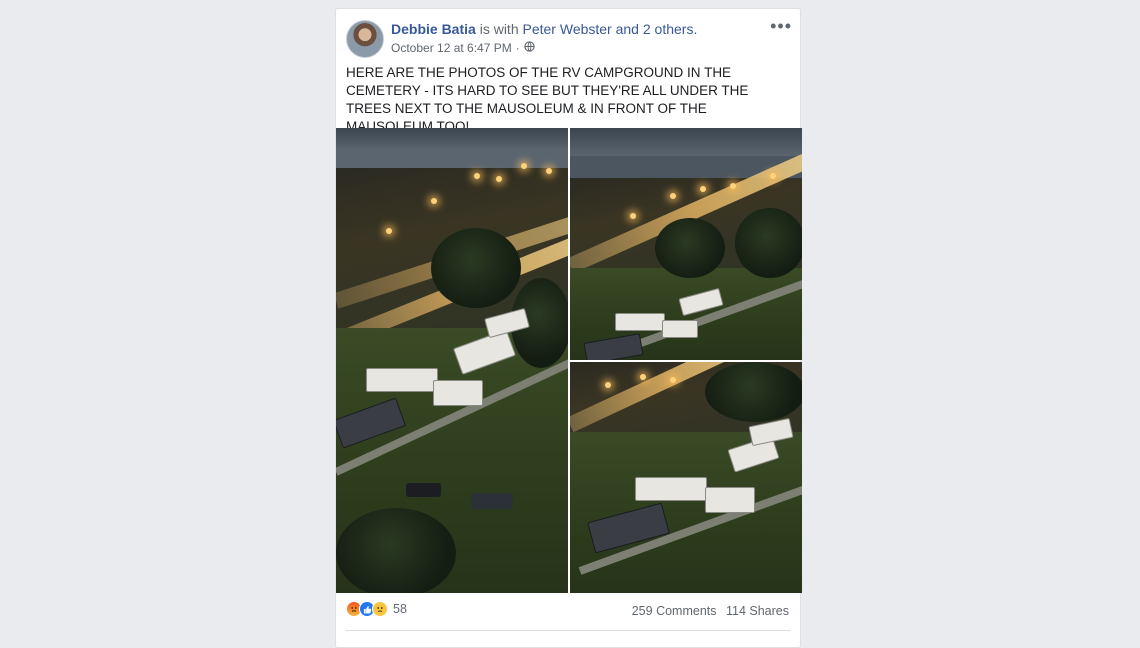  I want to click on post-stats: 259 Comments 114 Shares, so click(707, 611).